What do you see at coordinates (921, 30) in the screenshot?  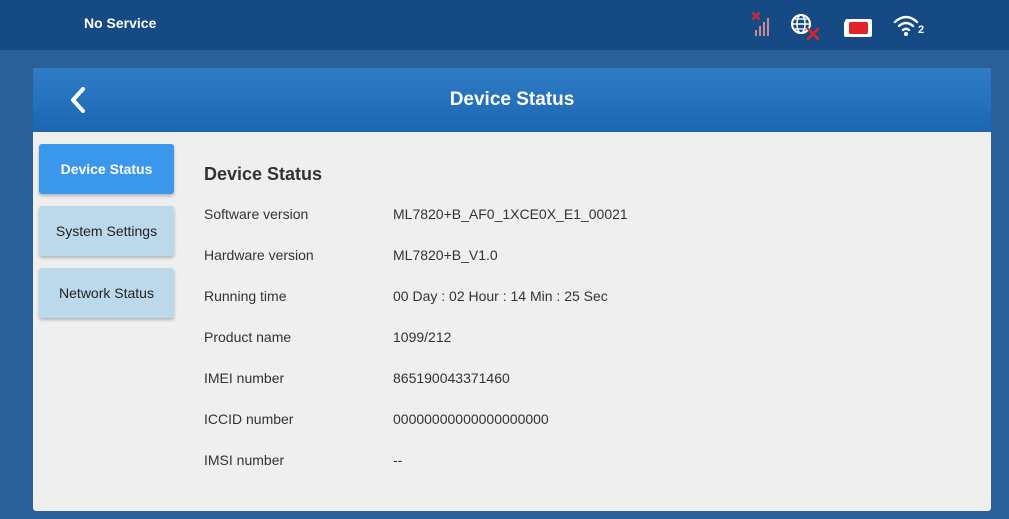 I see `wifi-client-count: 2` at bounding box center [921, 30].